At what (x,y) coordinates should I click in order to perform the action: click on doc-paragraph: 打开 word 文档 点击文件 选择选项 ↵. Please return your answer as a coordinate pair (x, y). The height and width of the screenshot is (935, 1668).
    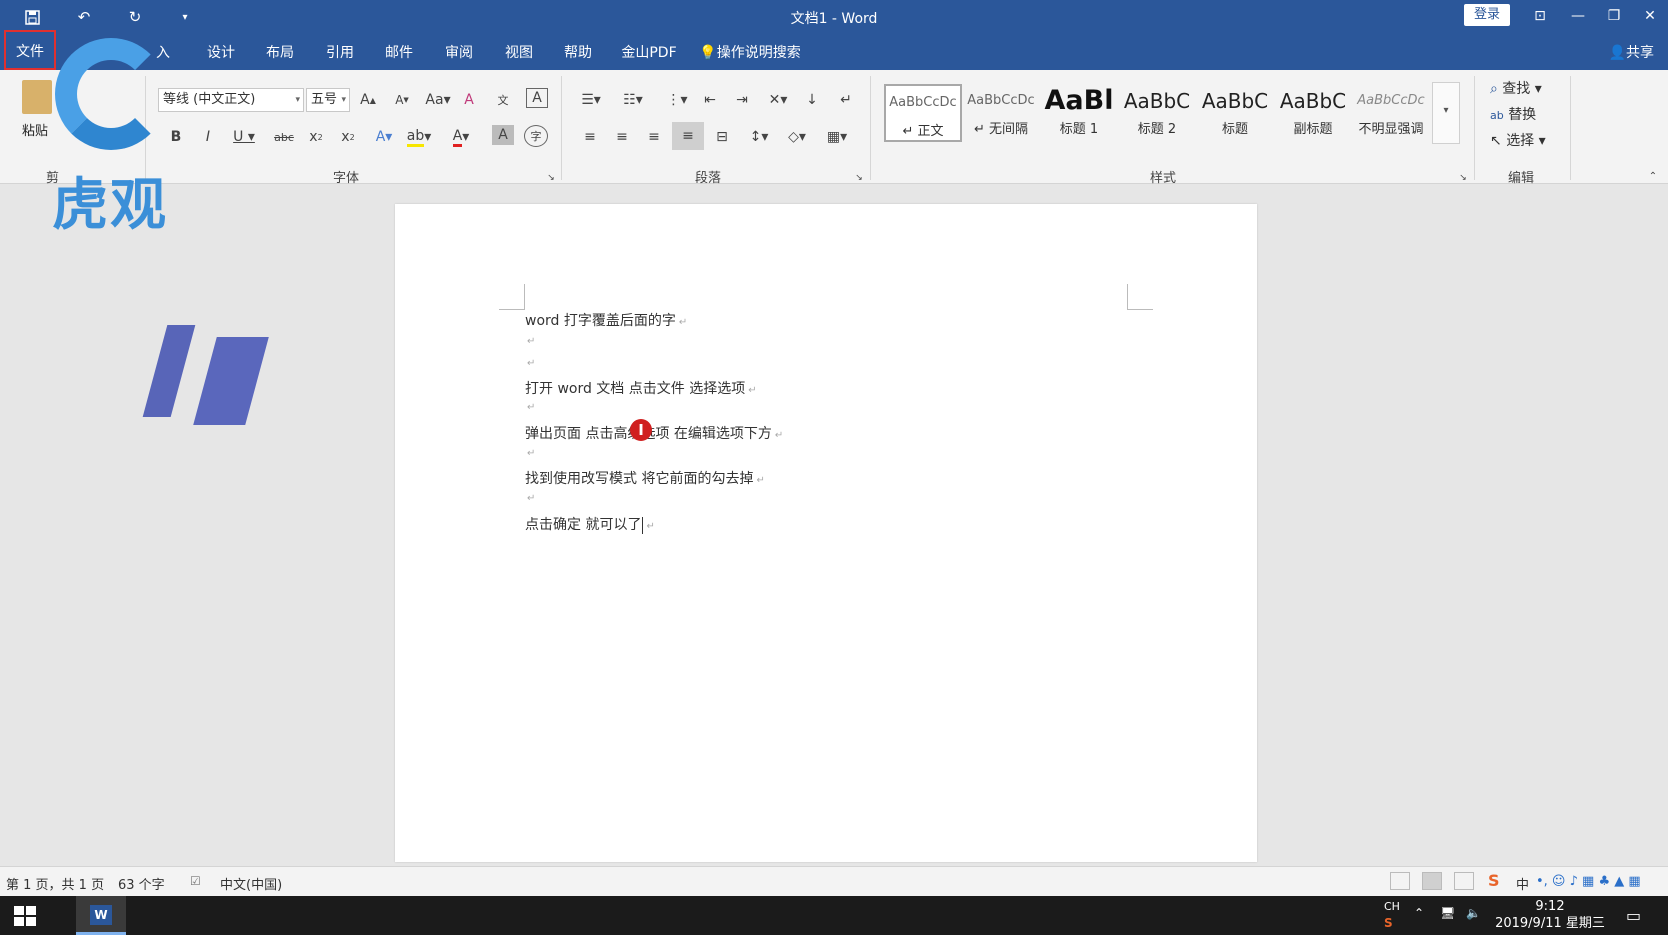
    Looking at the image, I should click on (641, 389).